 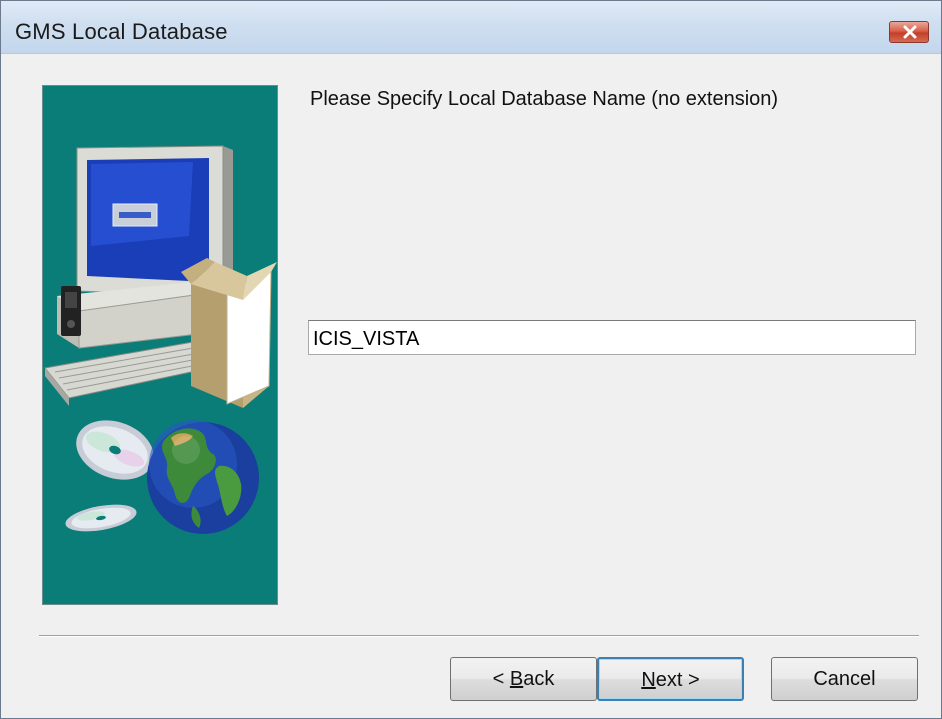 What do you see at coordinates (229, 333) in the screenshot?
I see `box-icon` at bounding box center [229, 333].